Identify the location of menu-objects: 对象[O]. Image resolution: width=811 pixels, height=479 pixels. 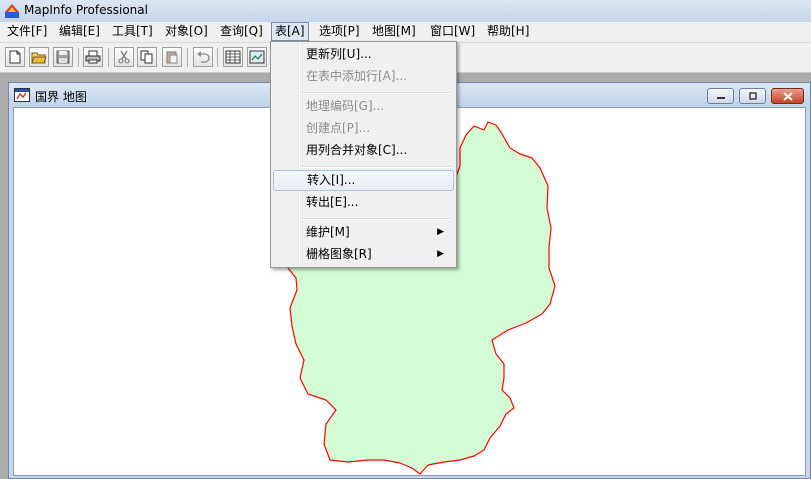
(186, 31).